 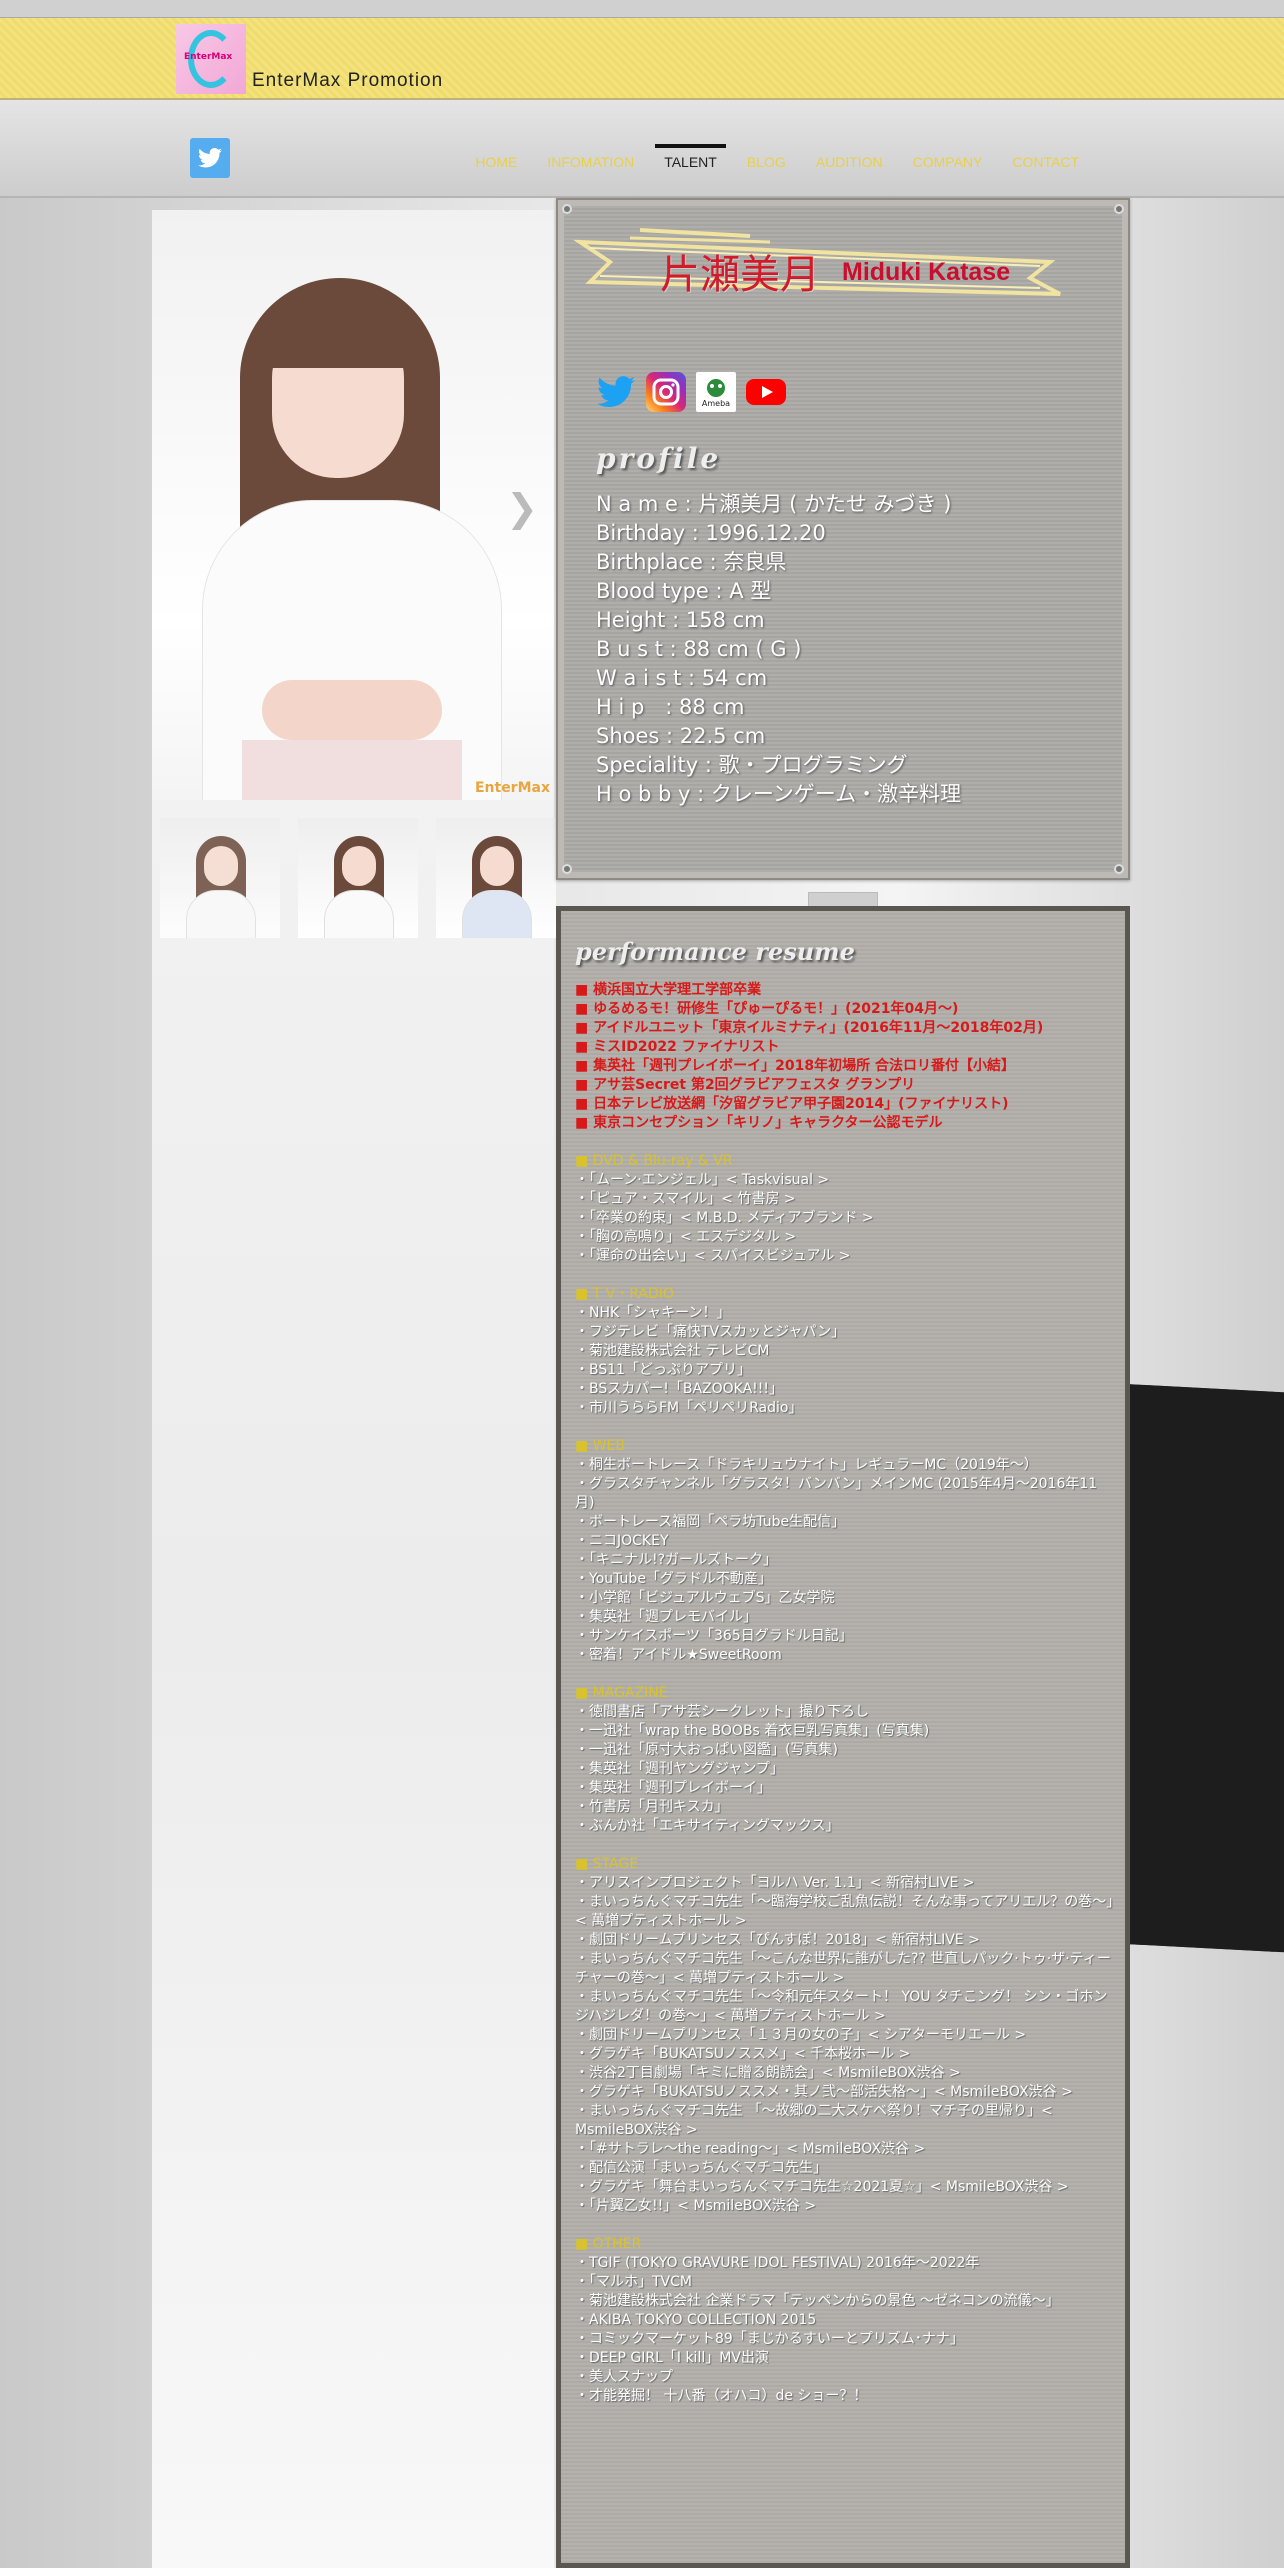 I want to click on talent-name-jp: 片瀬美月, so click(x=740, y=275).